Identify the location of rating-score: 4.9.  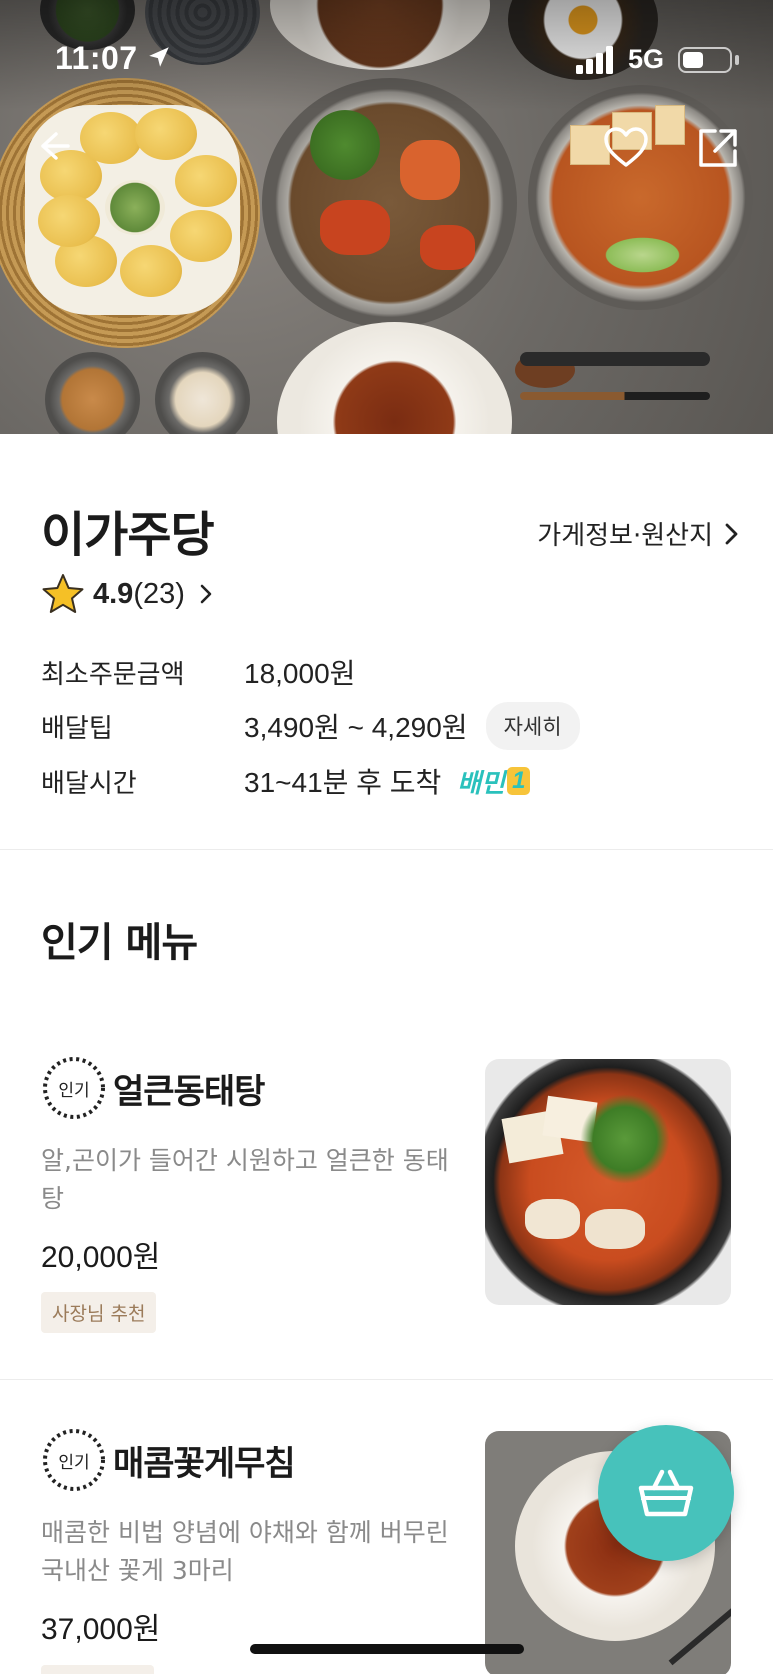
(113, 593).